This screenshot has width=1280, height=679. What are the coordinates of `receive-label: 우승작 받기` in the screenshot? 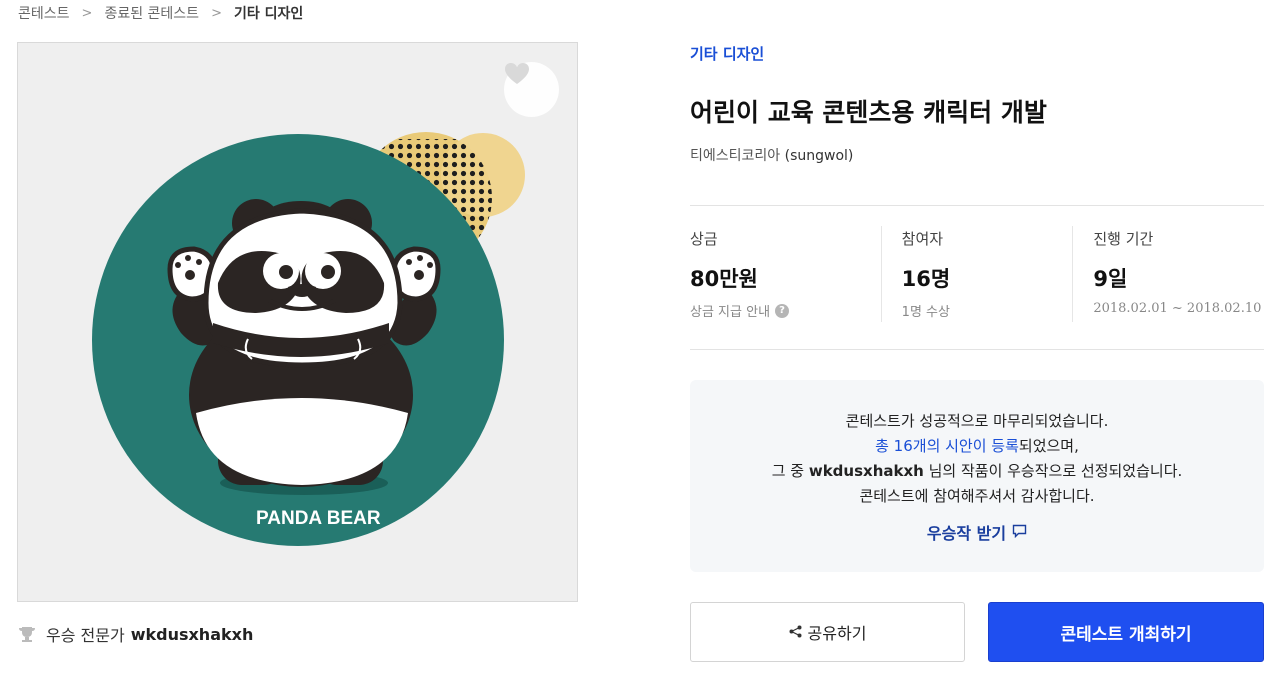 It's located at (966, 533).